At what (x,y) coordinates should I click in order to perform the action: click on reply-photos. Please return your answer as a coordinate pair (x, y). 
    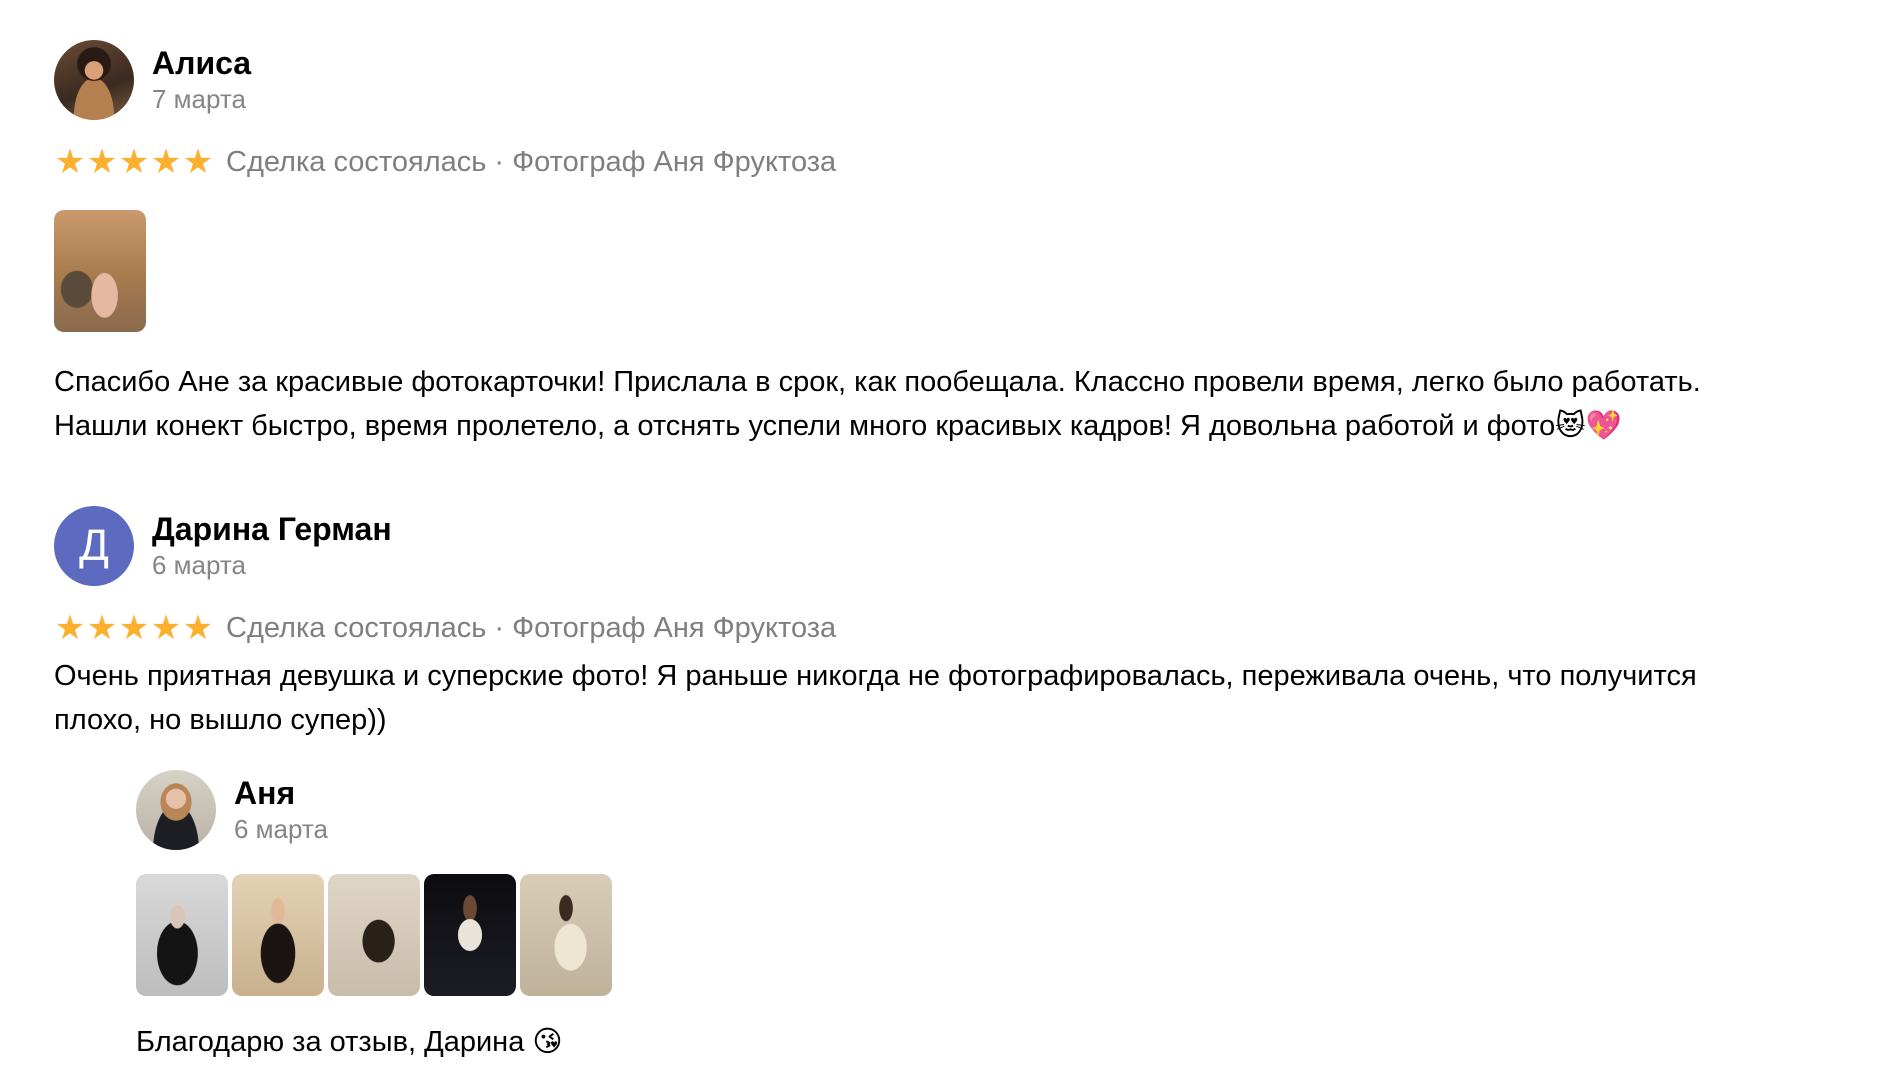
    Looking at the image, I should click on (986, 935).